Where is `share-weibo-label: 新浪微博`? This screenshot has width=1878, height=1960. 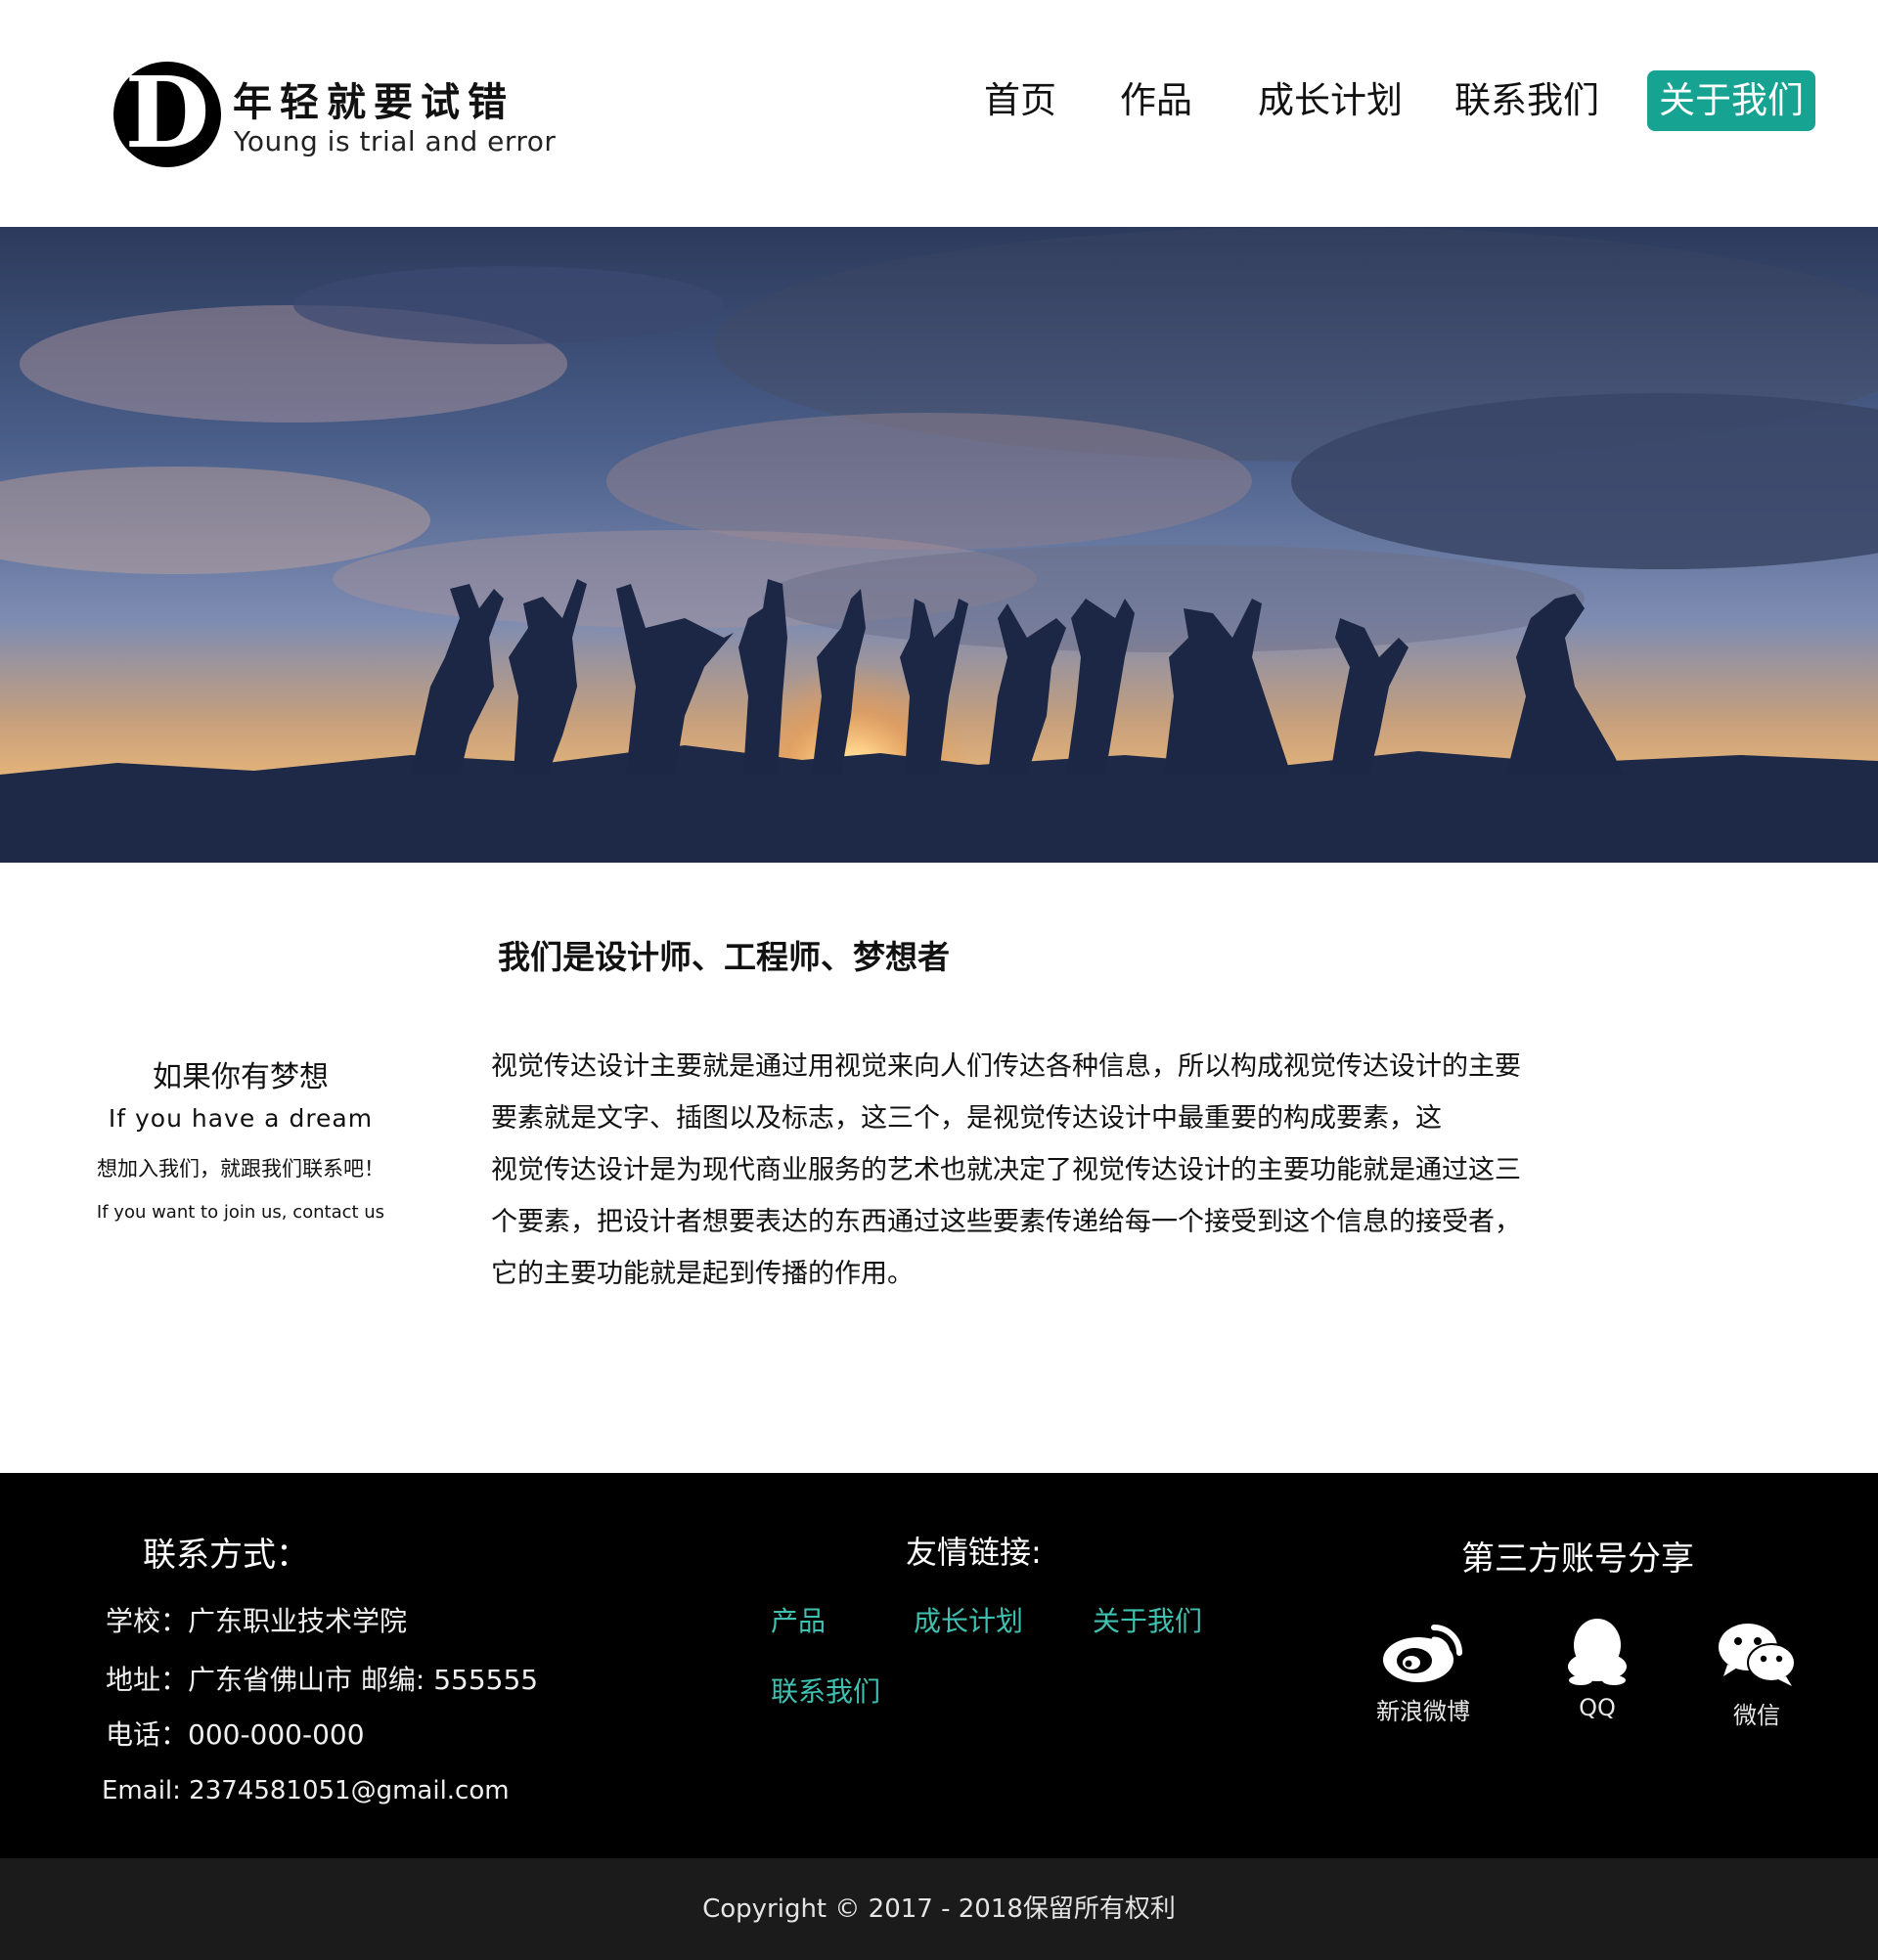
share-weibo-label: 新浪微博 is located at coordinates (1423, 1711).